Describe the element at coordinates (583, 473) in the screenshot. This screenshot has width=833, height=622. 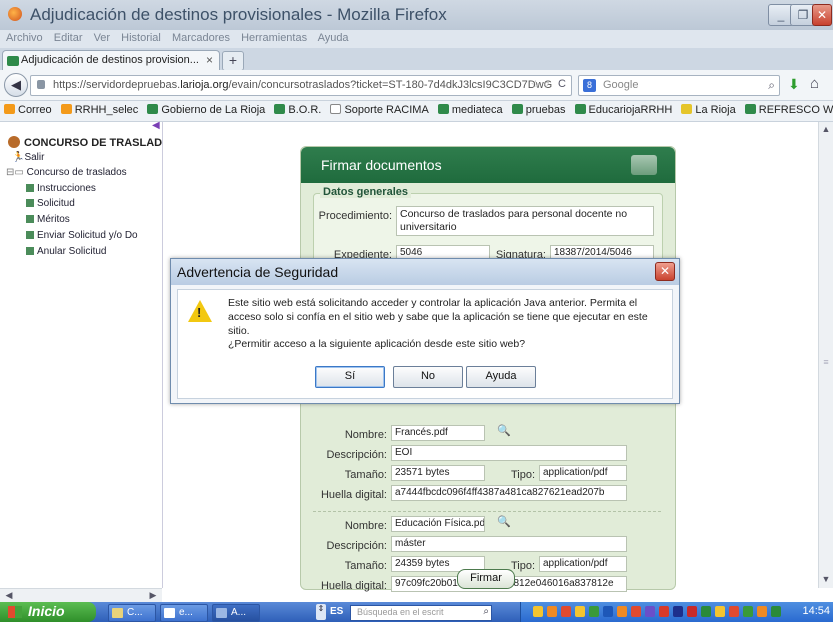
I see `doc1-tipo-field: application/pdf` at that location.